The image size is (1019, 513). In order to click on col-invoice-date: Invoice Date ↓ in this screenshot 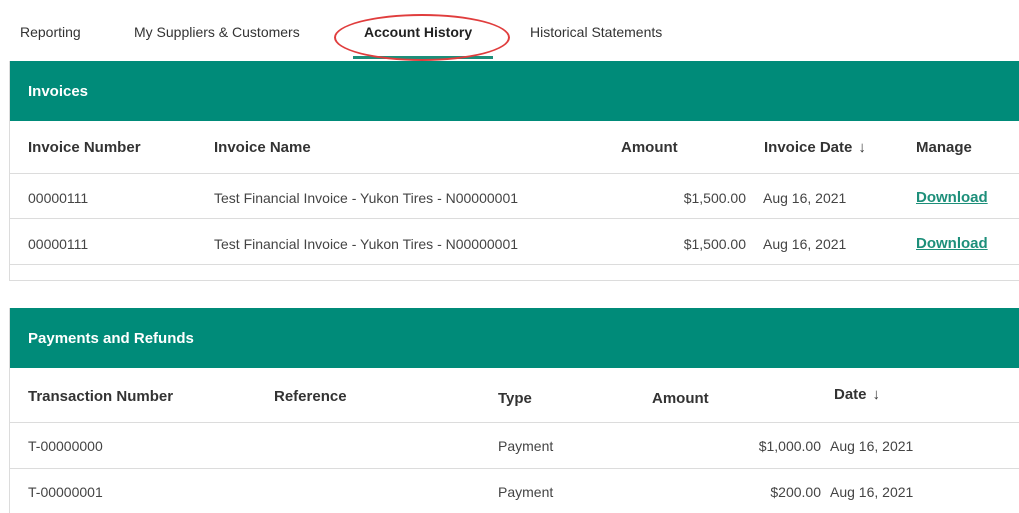, I will do `click(815, 147)`.